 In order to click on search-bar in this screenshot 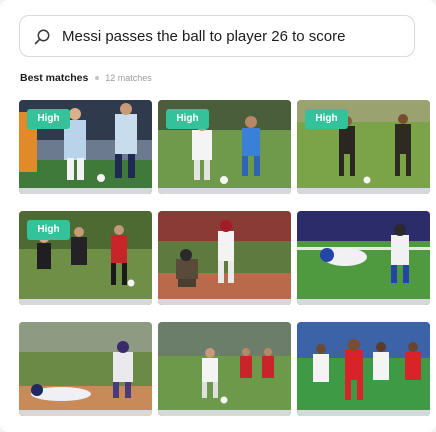, I will do `click(217, 36)`.